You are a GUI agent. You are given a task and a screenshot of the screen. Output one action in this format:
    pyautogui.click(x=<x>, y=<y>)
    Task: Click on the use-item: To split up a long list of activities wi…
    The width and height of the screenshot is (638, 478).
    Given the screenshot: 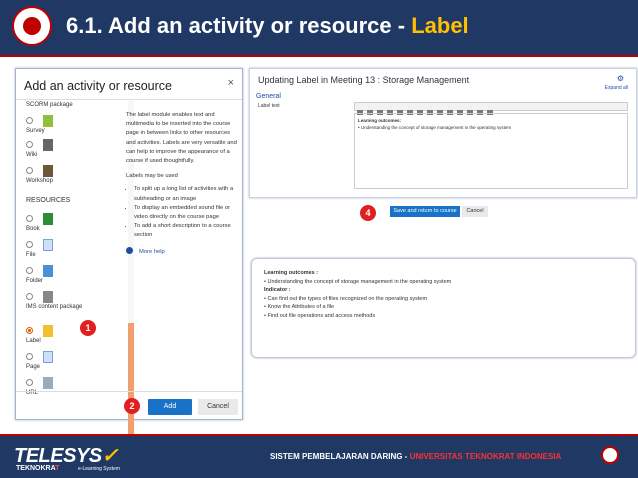 What is the action you would take?
    pyautogui.click(x=186, y=194)
    